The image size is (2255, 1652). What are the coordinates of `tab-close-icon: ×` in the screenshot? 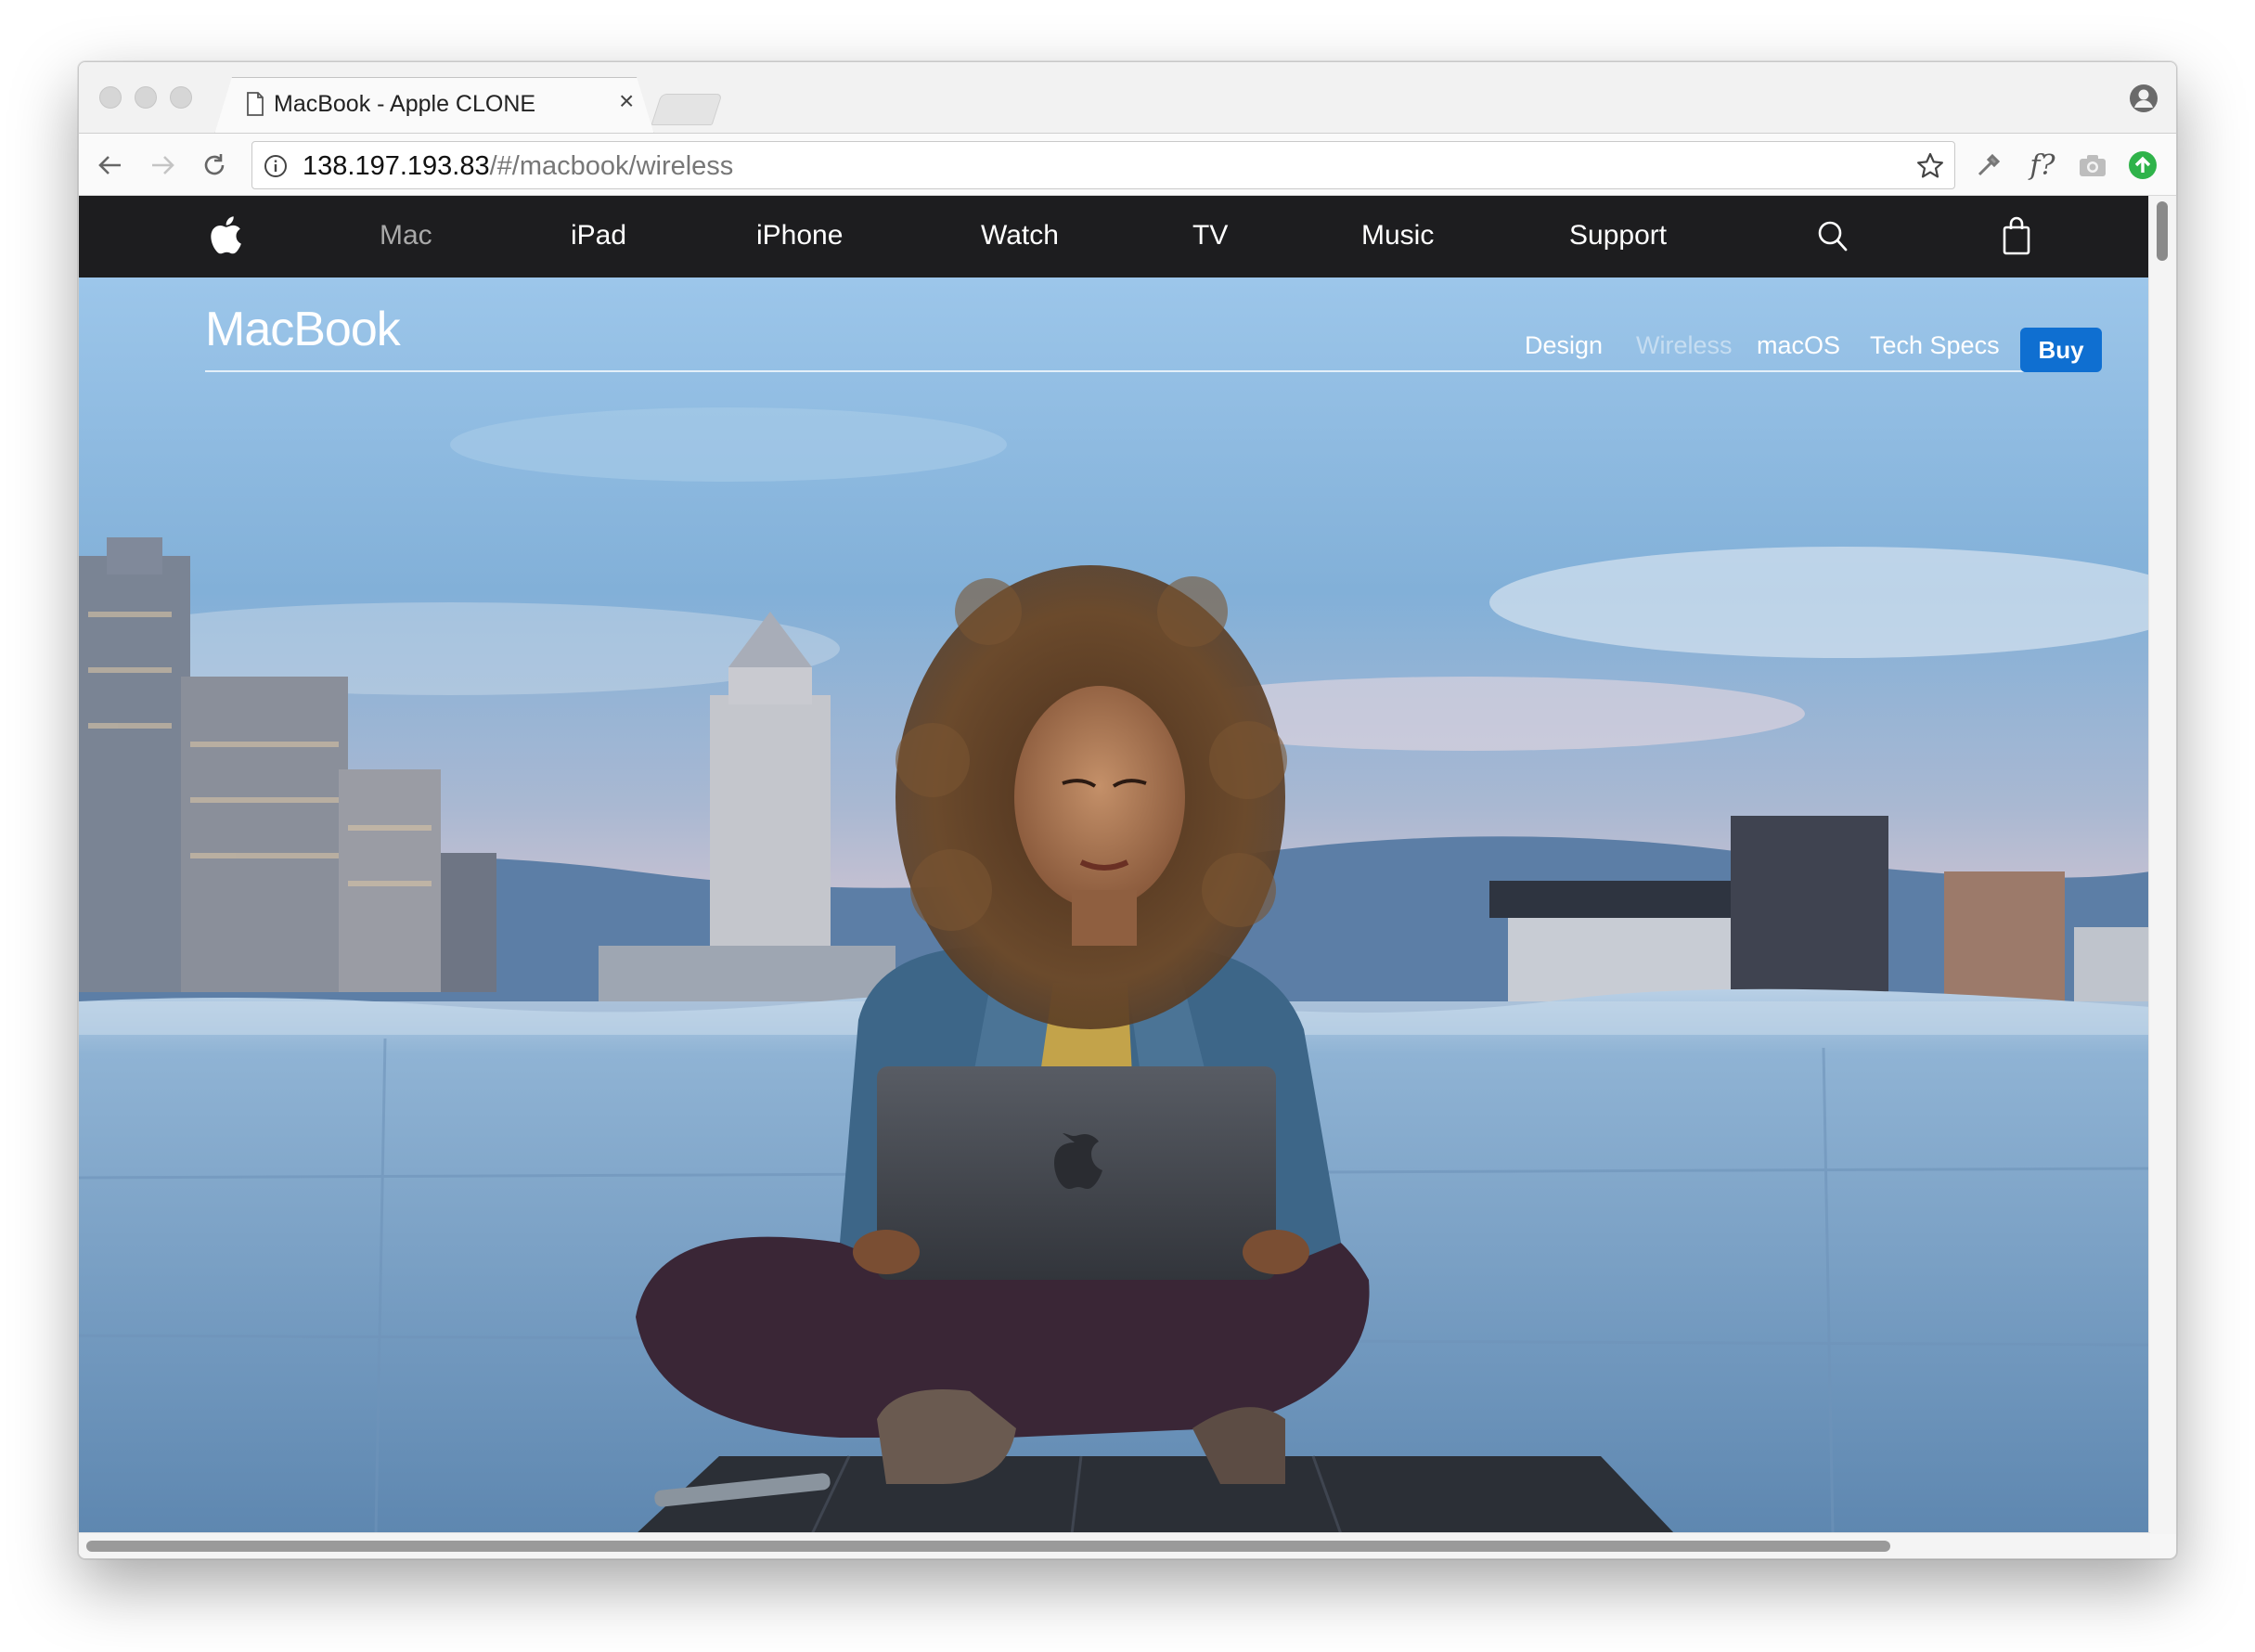 It's located at (626, 101).